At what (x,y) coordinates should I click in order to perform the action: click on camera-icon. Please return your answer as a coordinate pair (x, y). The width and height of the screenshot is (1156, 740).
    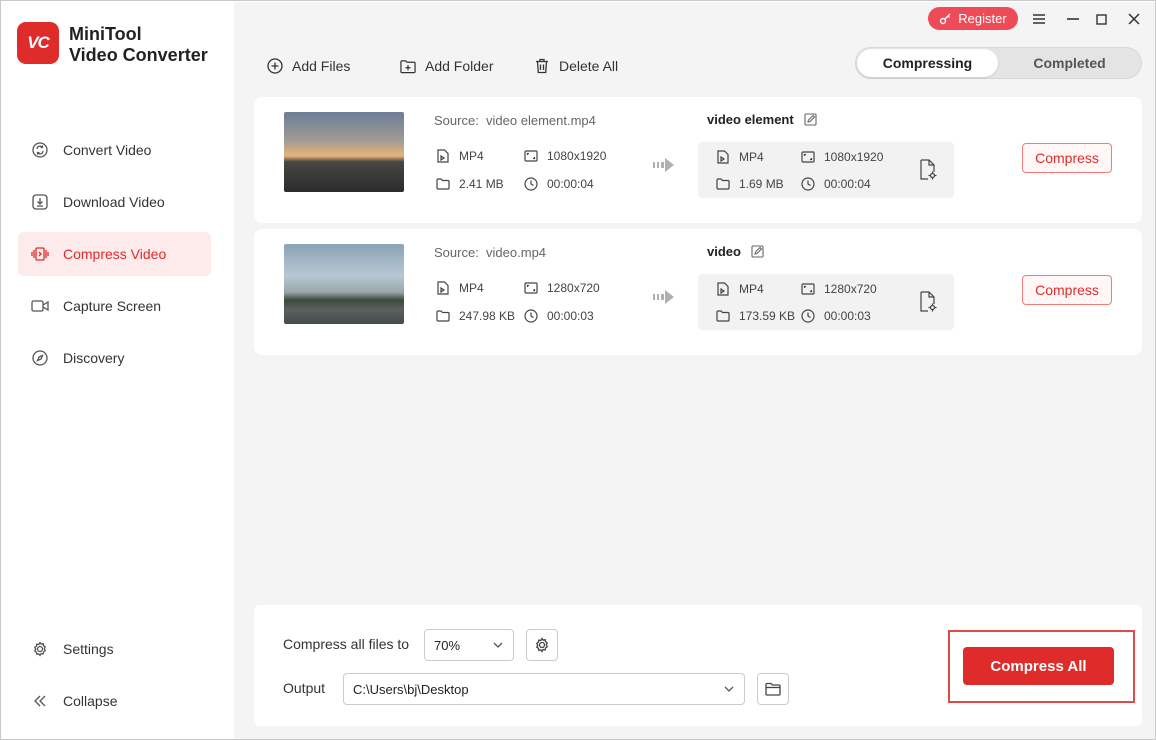
    Looking at the image, I should click on (40, 306).